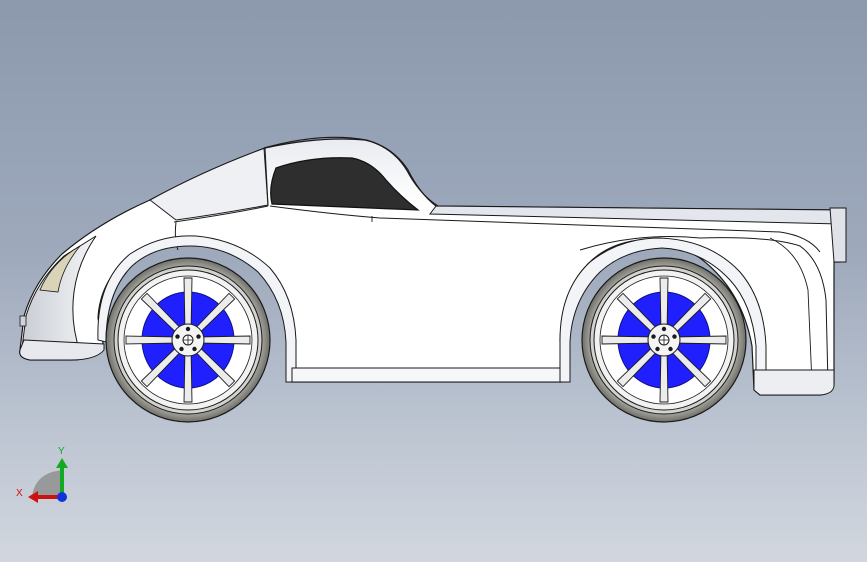 This screenshot has width=867, height=562. I want to click on z-axis-dot, so click(62, 497).